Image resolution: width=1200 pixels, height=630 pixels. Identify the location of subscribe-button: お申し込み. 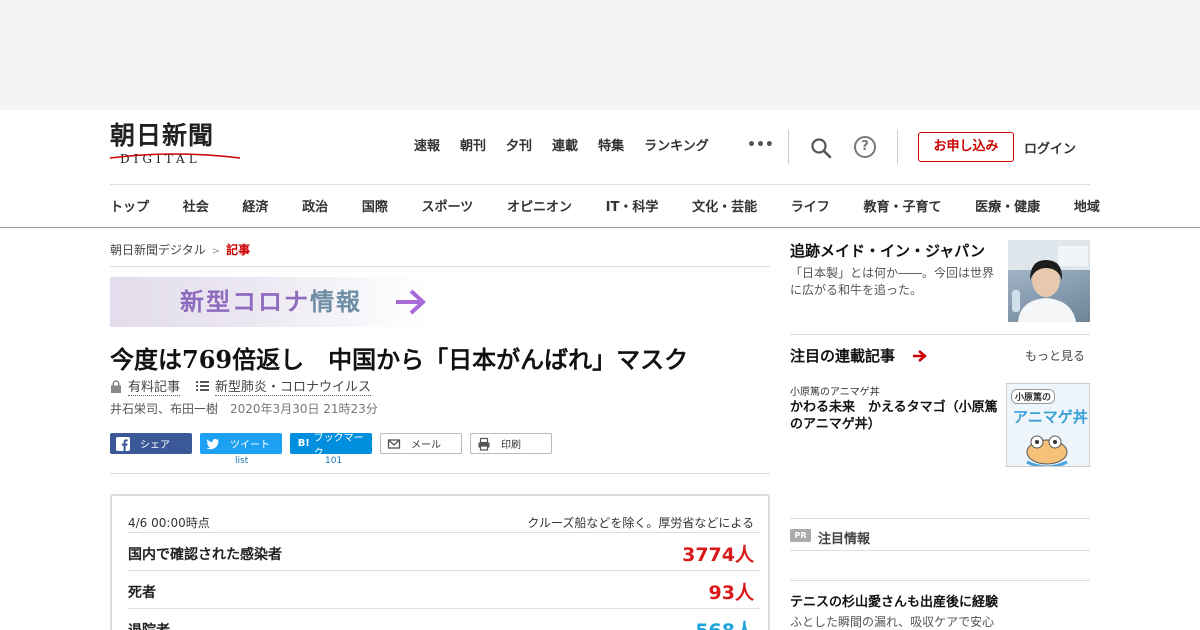
(966, 147).